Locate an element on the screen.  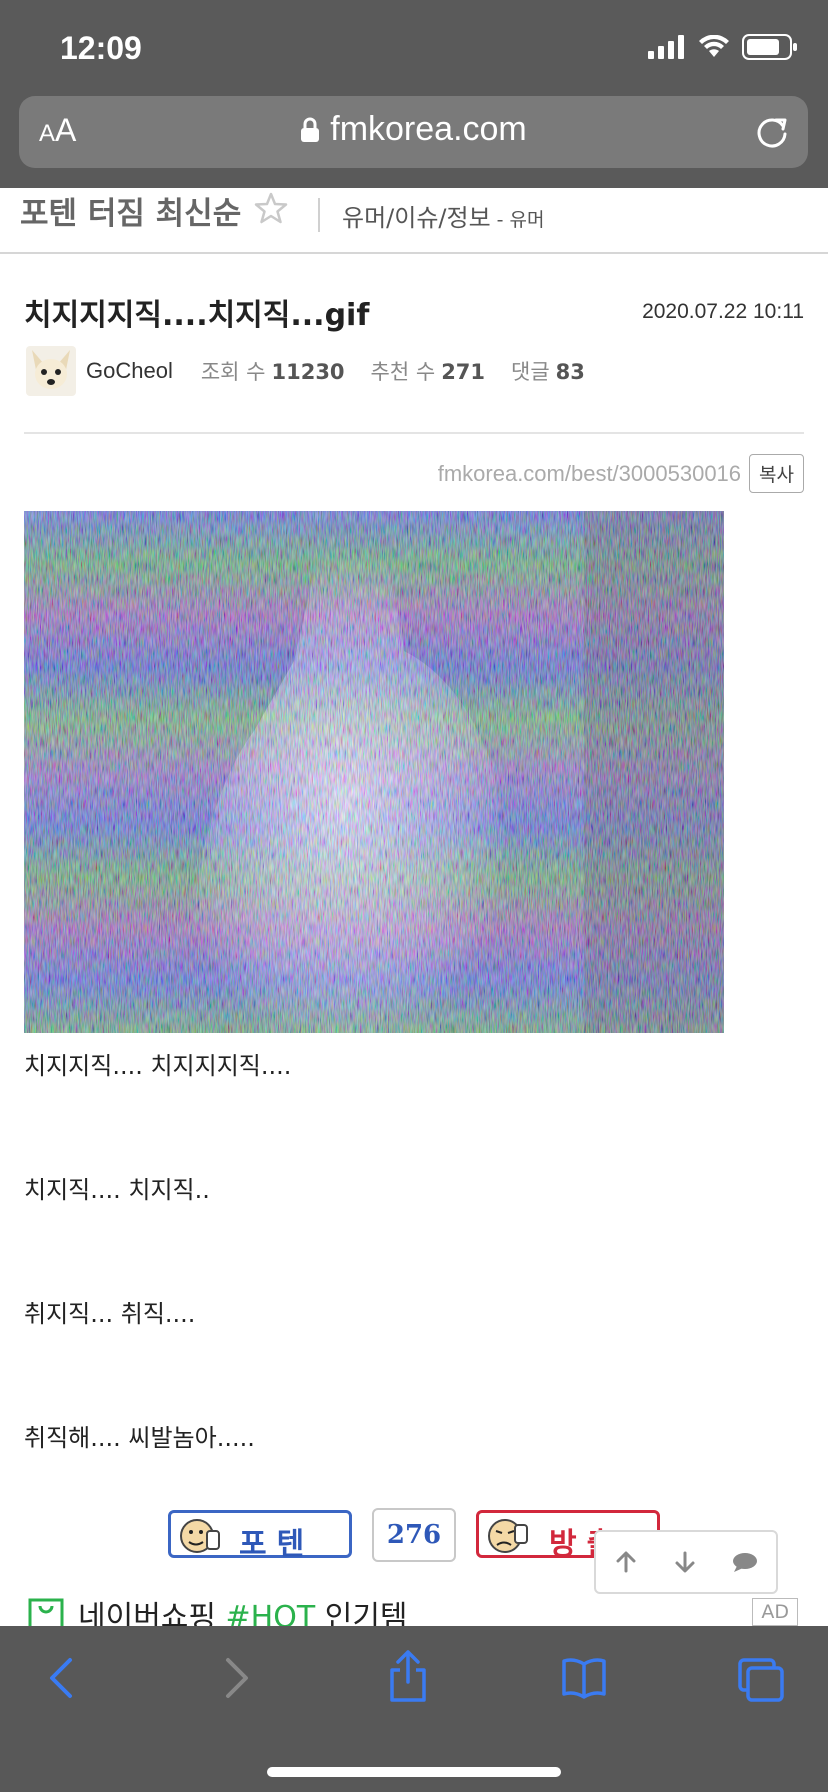
permalink-row: fmkorea.com/best/3000530016 복사 is located at coordinates (621, 473).